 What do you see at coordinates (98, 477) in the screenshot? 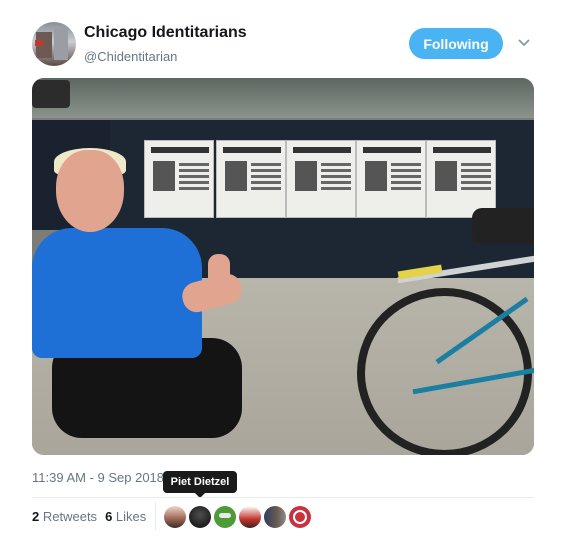
I see `tweet-timestamp: 11:39 AM - 9 Sep 2018` at bounding box center [98, 477].